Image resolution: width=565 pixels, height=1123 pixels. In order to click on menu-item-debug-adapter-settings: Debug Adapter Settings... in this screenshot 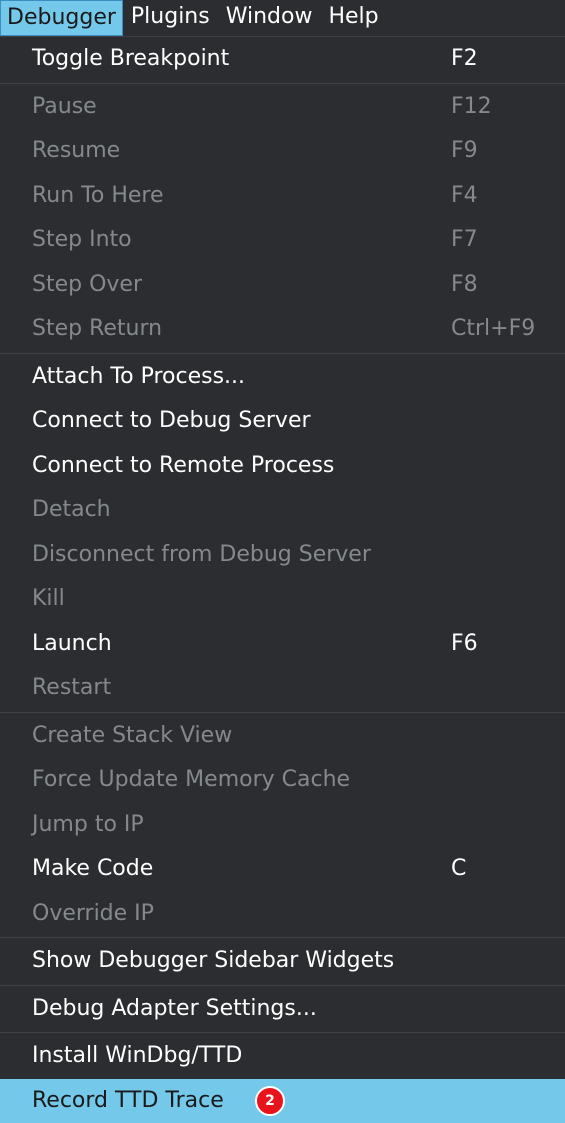, I will do `click(282, 1009)`.